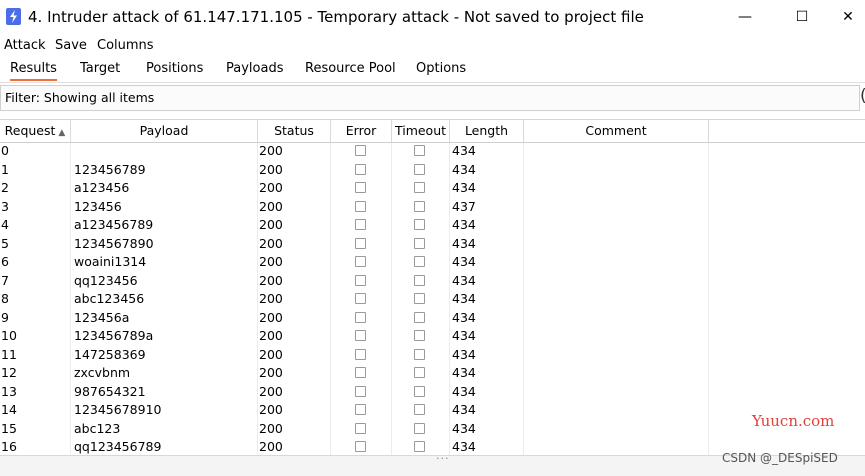  Describe the element at coordinates (118, 446) in the screenshot. I see `cell-payload: qq123456789` at that location.